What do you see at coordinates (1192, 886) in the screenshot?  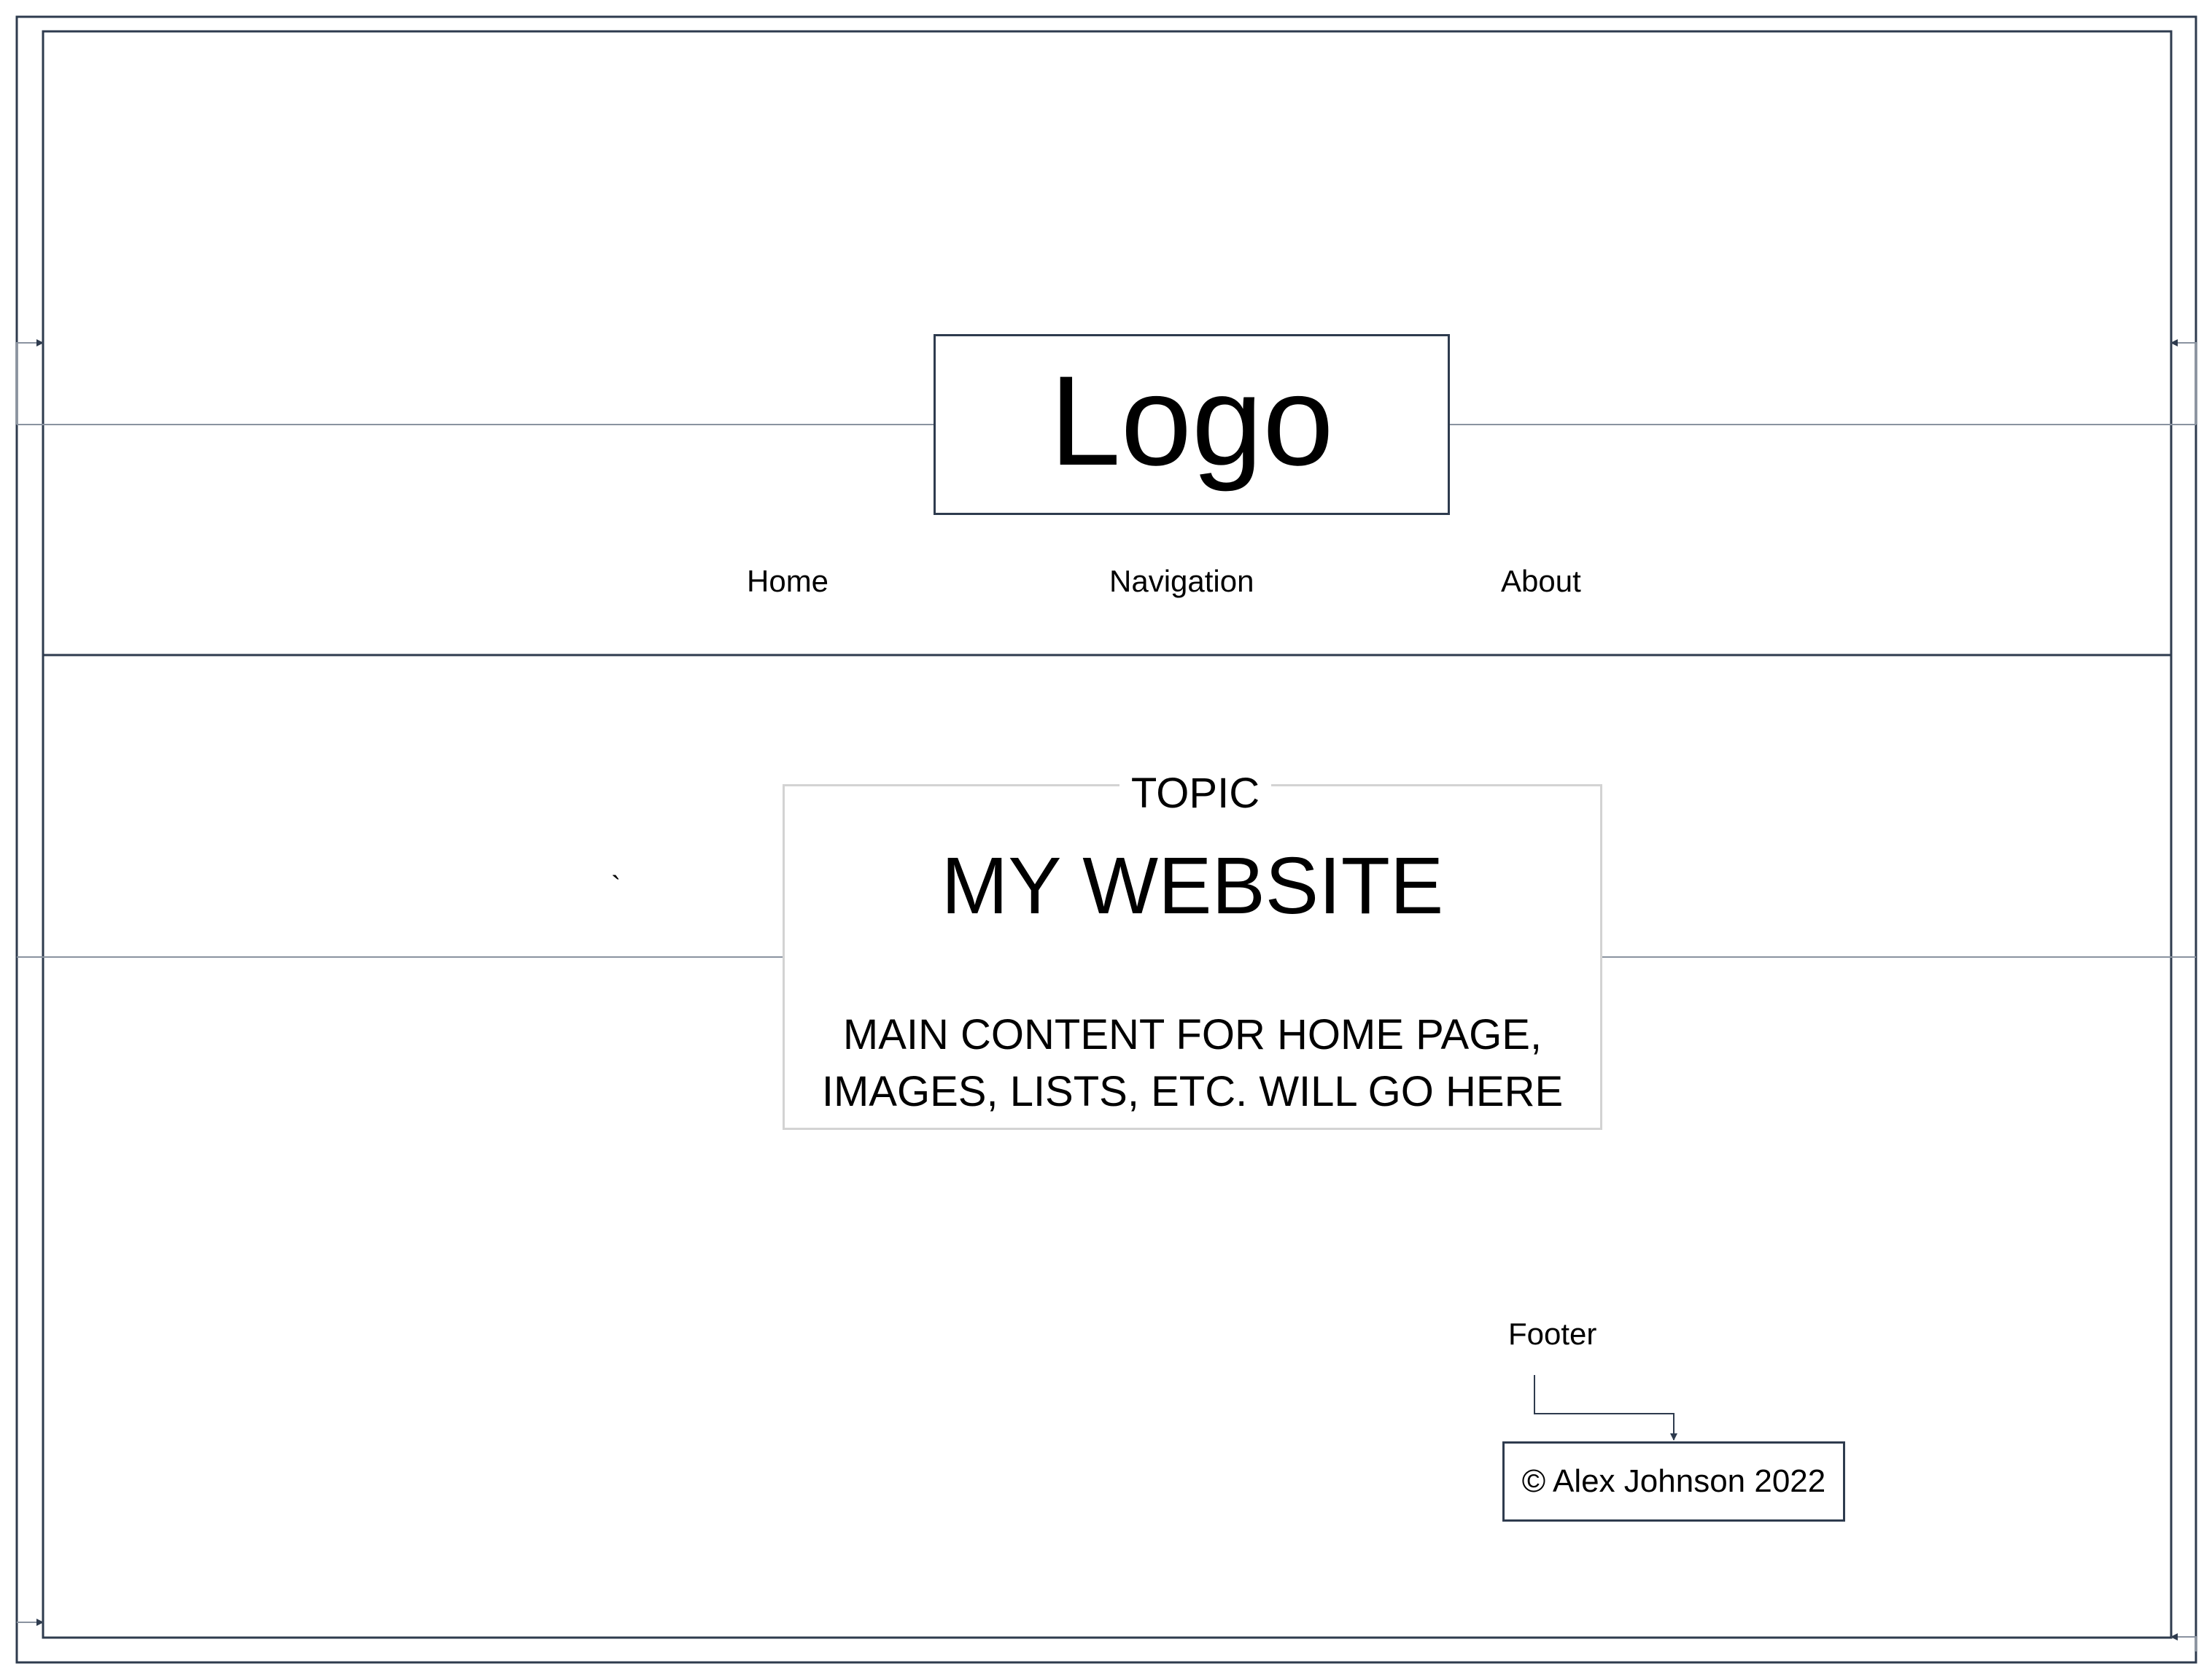 I see `site-title: MY WEBSITE` at bounding box center [1192, 886].